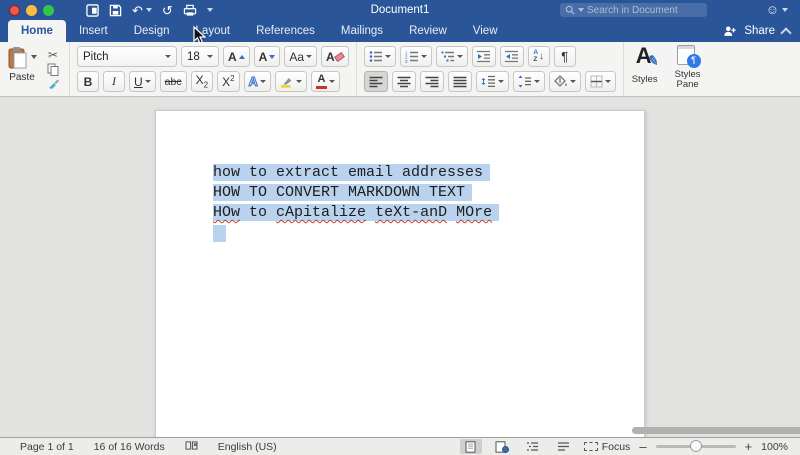  I want to click on numbering-button: 123, so click(415, 56).